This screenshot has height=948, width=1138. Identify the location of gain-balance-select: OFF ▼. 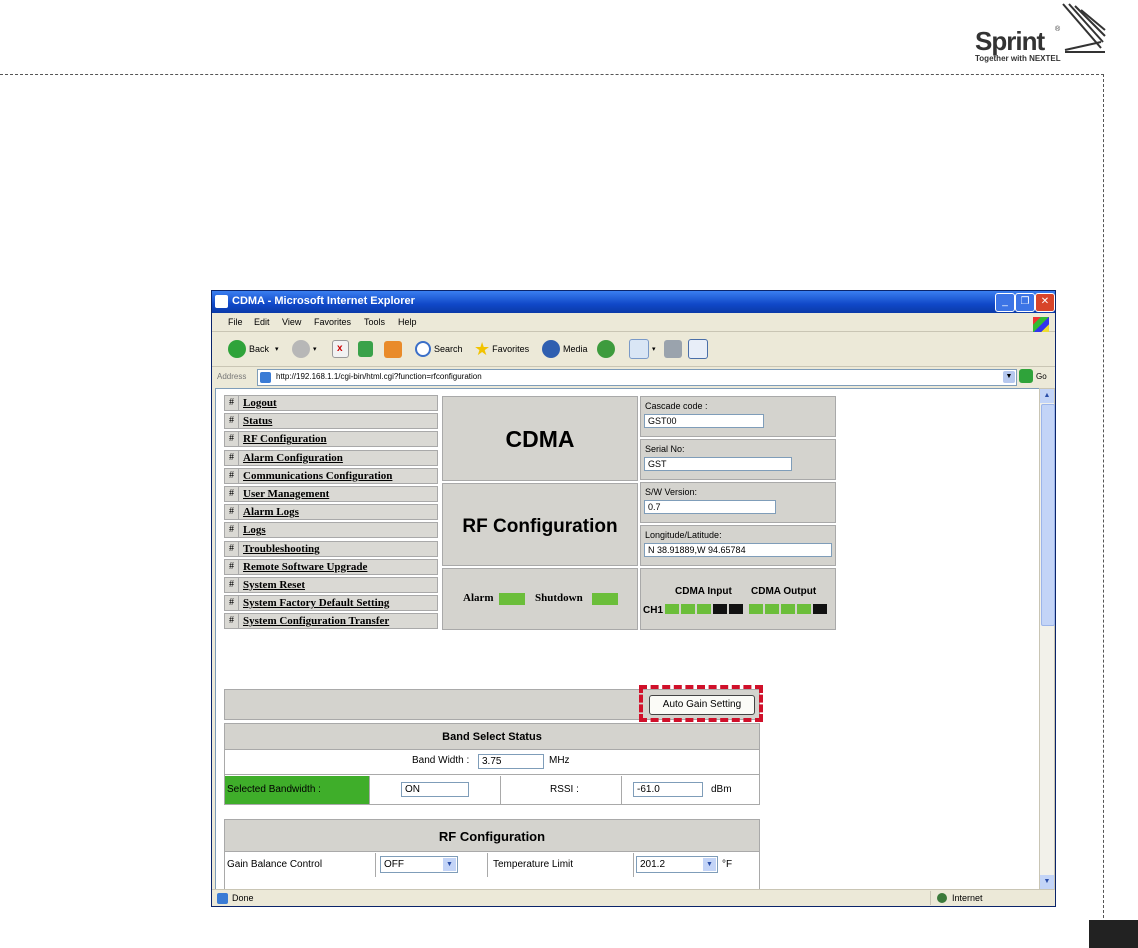
(419, 864).